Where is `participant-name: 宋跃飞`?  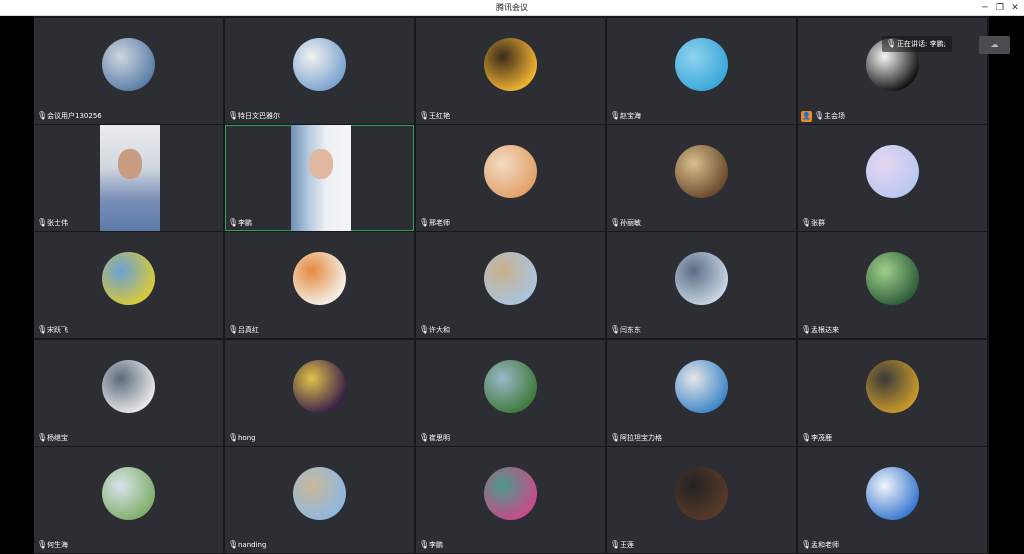
participant-name: 宋跃飞 is located at coordinates (57, 330).